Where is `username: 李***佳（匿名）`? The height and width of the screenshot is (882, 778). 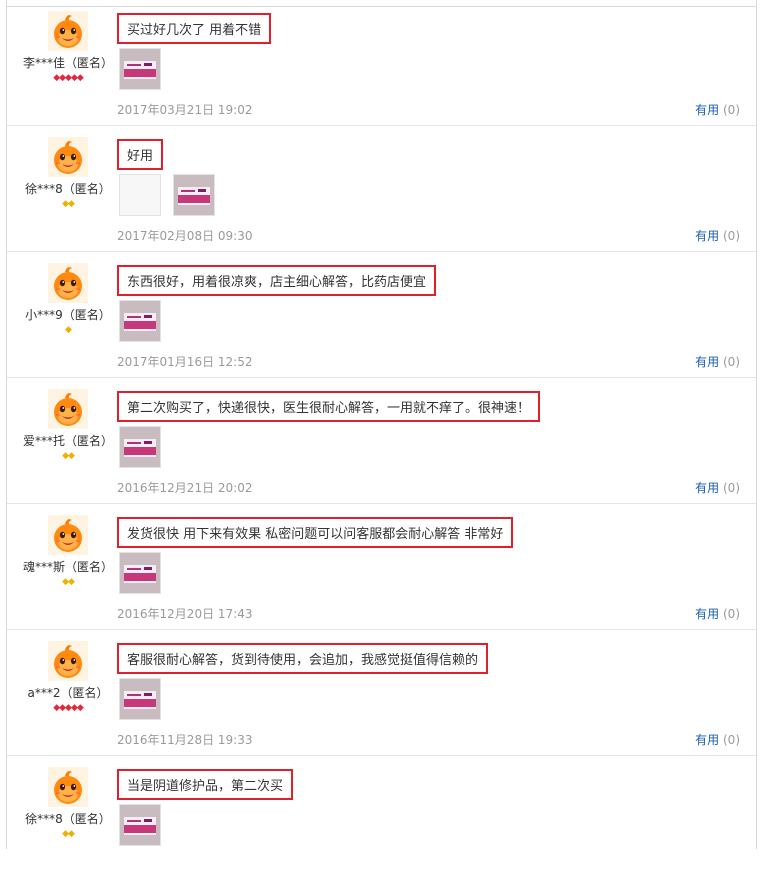 username: 李***佳（匿名） is located at coordinates (67, 63).